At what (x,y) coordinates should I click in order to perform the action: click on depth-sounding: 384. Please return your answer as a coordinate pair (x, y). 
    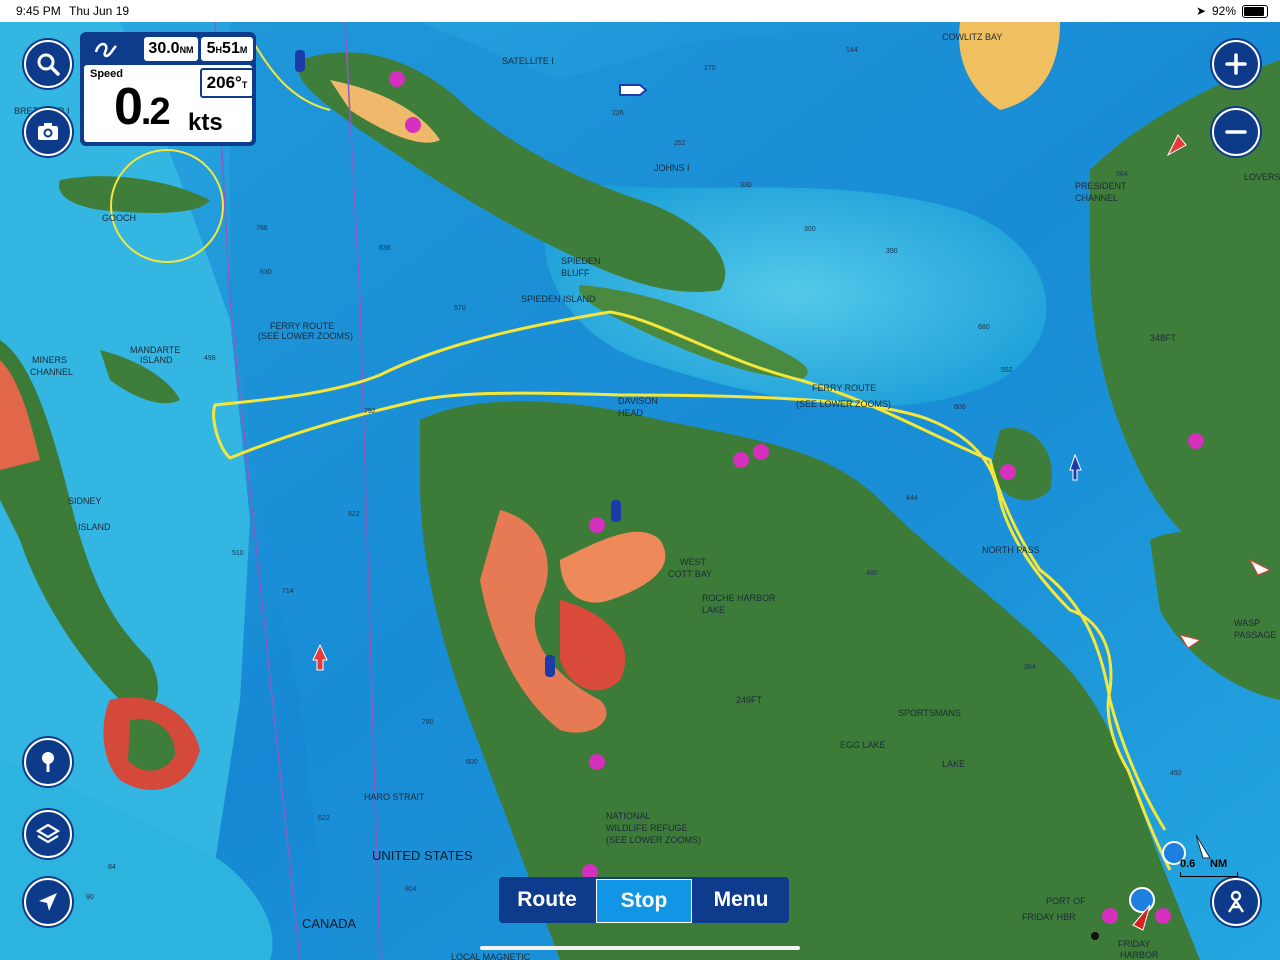
    Looking at the image, I should click on (1030, 667).